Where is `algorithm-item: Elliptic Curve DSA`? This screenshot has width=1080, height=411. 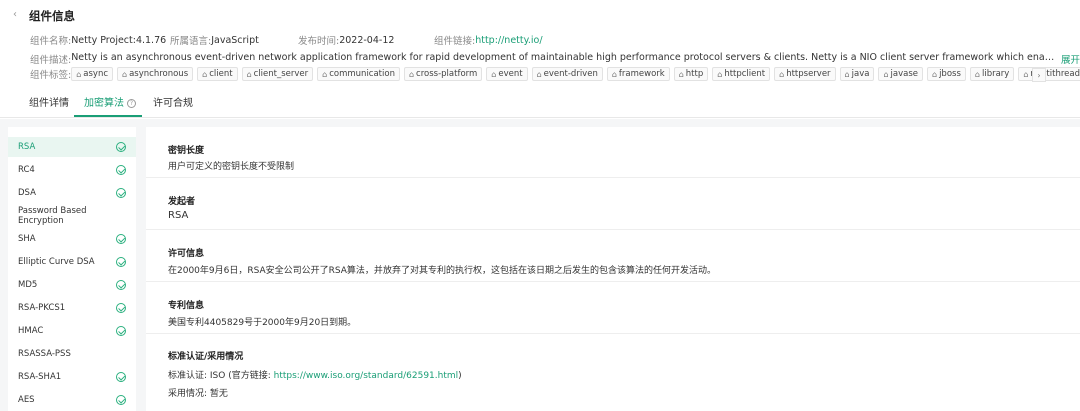 algorithm-item: Elliptic Curve DSA is located at coordinates (72, 262).